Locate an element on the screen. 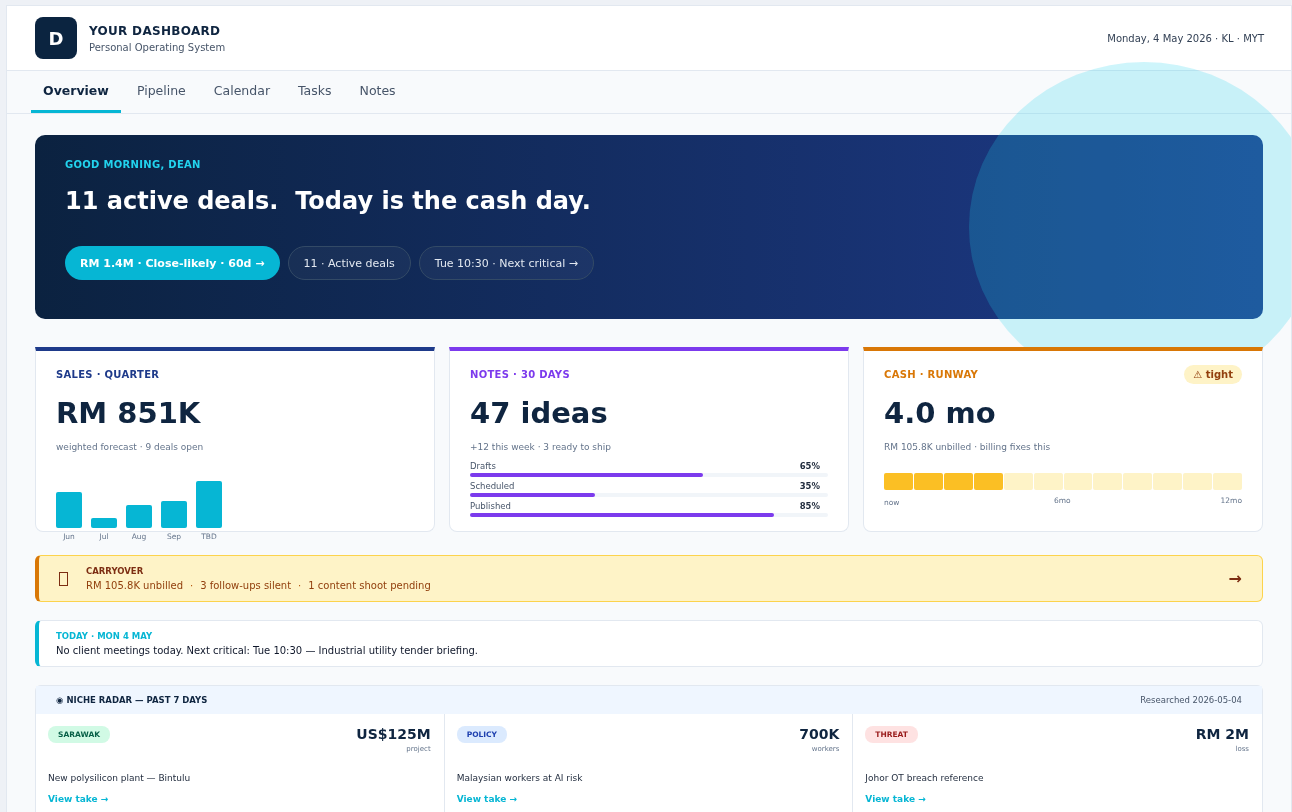 Image resolution: width=1292 pixels, height=812 pixels. carryover-banner: CARRYOVER RM 105.8K unbilled · 3 follow-ups silent · 1 content shoot pending → is located at coordinates (649, 578).